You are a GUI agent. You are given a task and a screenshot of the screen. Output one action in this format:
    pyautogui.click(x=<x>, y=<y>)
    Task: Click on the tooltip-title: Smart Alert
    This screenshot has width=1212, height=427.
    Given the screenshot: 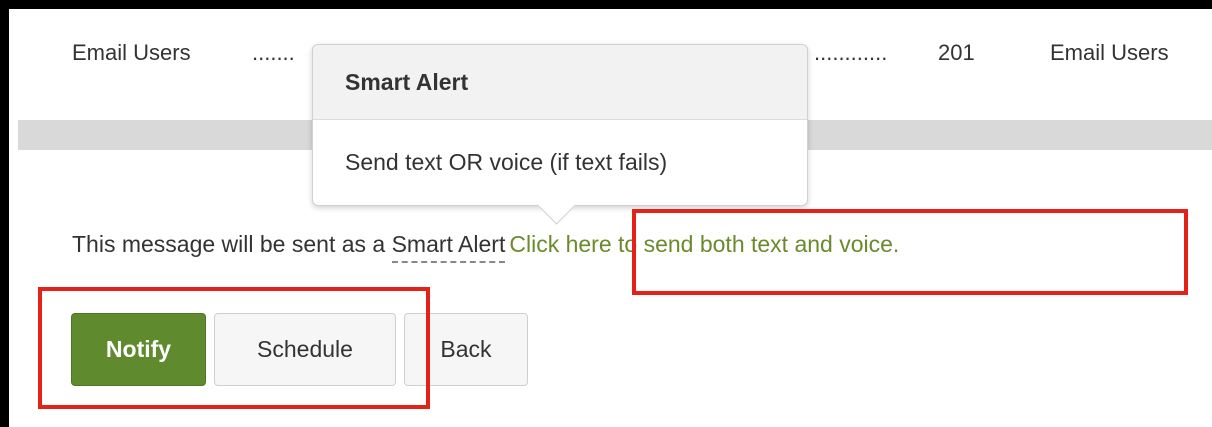 What is the action you would take?
    pyautogui.click(x=560, y=82)
    